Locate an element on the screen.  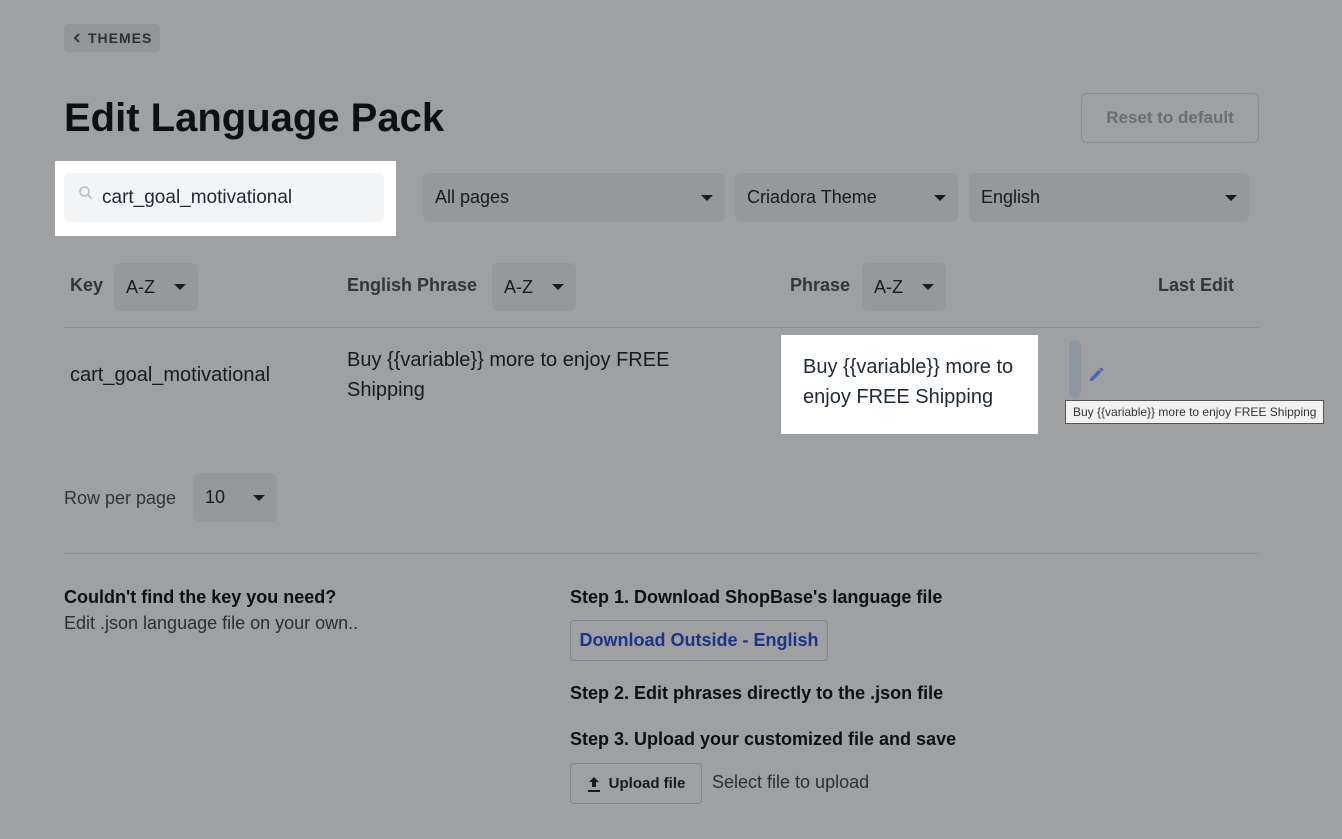
scrollbar-thumb is located at coordinates (1075, 369).